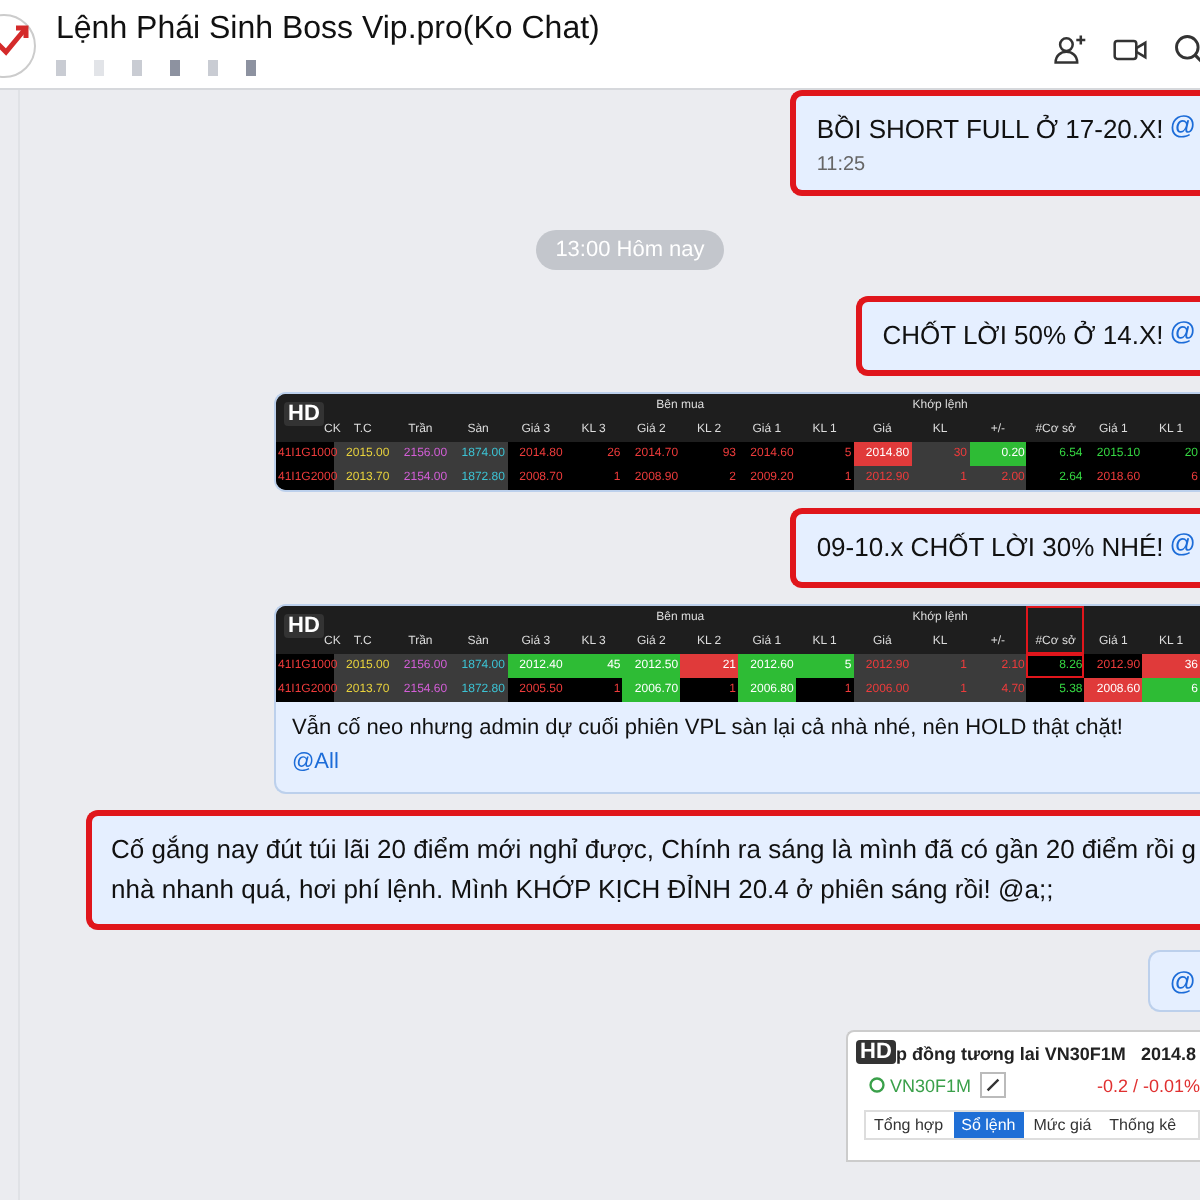 The width and height of the screenshot is (1200, 1200). I want to click on edit-button, so click(992, 1085).